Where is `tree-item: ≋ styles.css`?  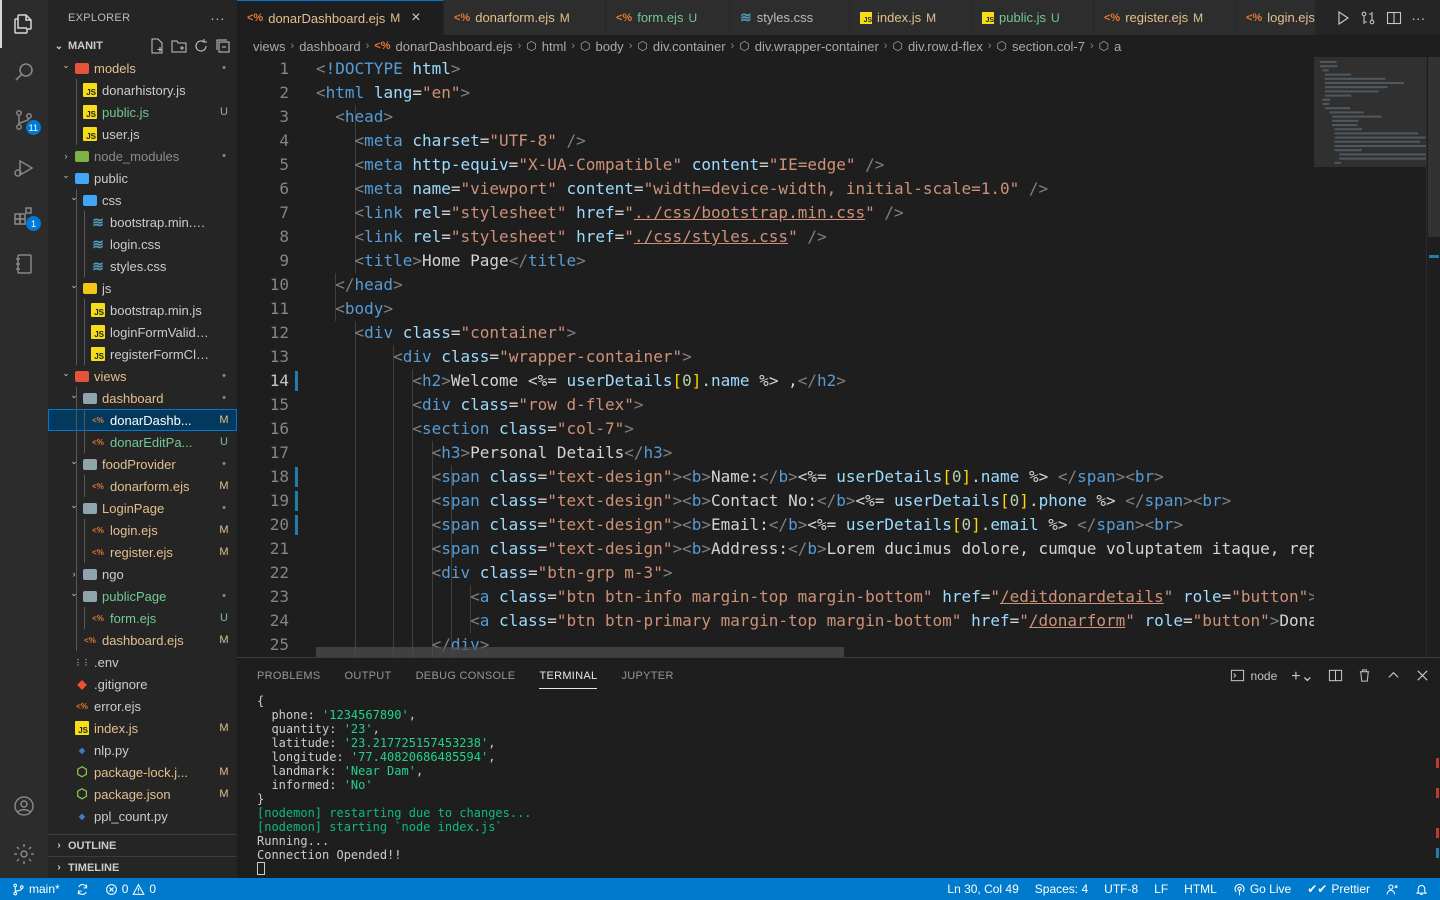
tree-item: ≋ styles.css is located at coordinates (142, 266).